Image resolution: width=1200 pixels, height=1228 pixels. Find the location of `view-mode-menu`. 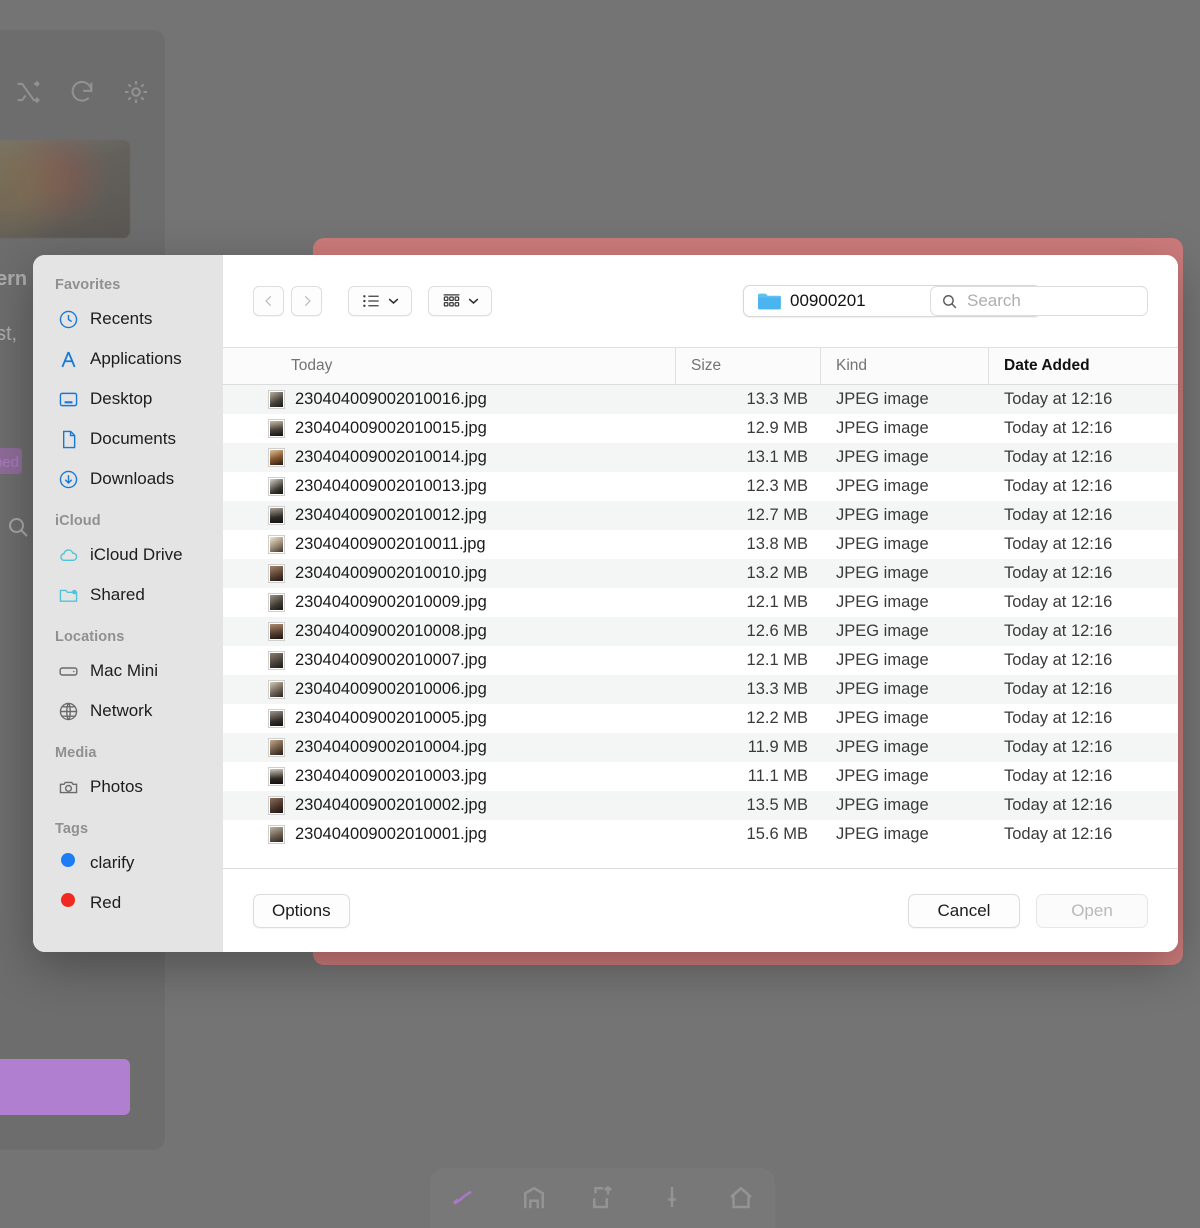

view-mode-menu is located at coordinates (380, 301).